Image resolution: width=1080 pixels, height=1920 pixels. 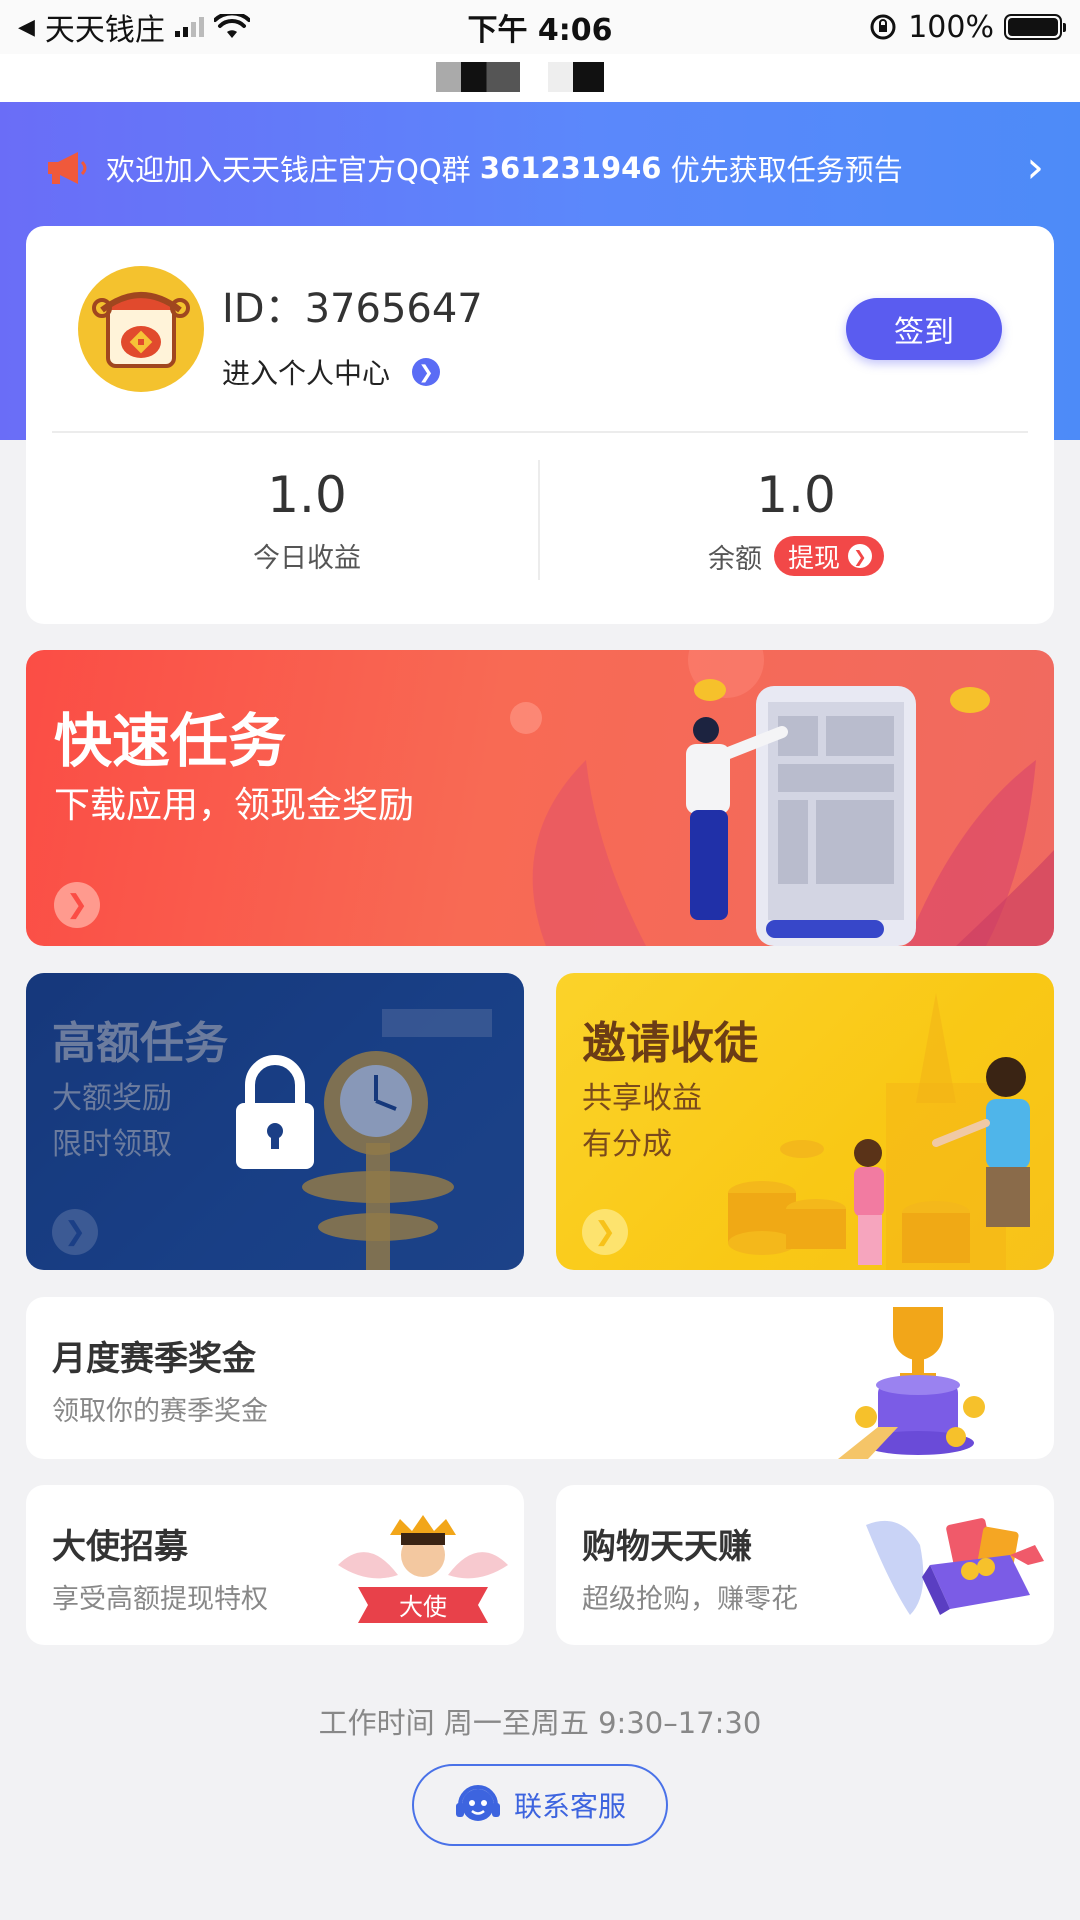 What do you see at coordinates (112, 1144) in the screenshot?
I see `big-task-line2: 限时领取` at bounding box center [112, 1144].